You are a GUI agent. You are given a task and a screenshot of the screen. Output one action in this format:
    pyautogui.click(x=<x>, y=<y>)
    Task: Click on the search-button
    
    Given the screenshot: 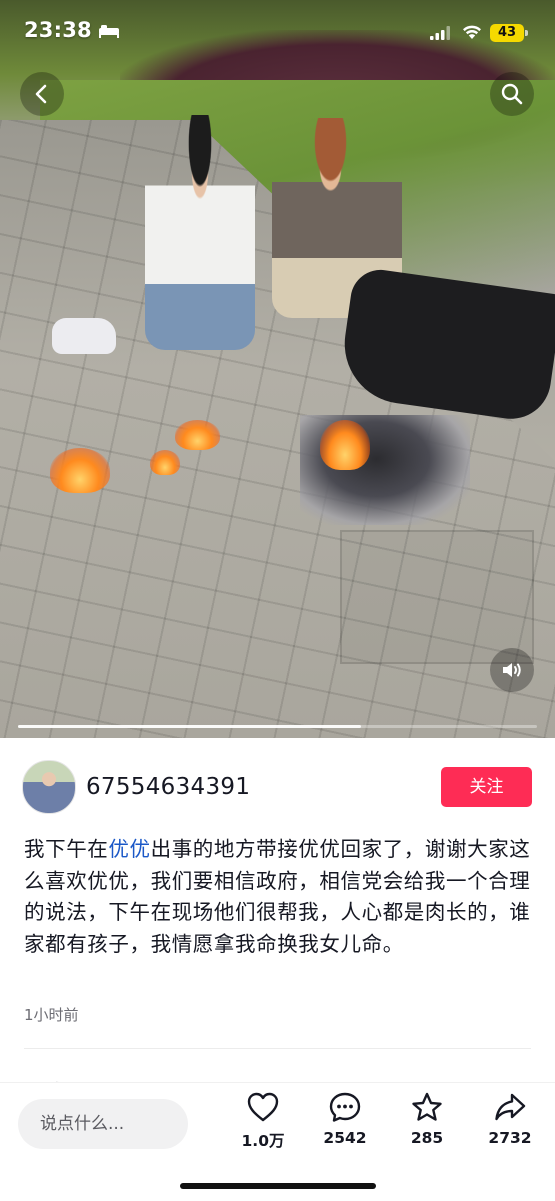 What is the action you would take?
    pyautogui.click(x=512, y=94)
    